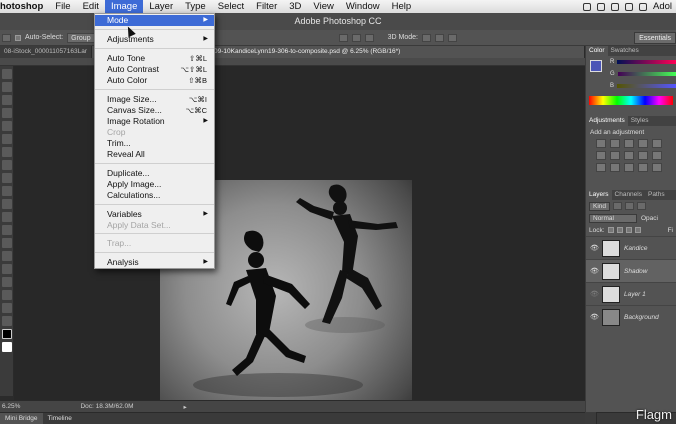 Image resolution: width=676 pixels, height=424 pixels. I want to click on color-balance-icon, so click(615, 155).